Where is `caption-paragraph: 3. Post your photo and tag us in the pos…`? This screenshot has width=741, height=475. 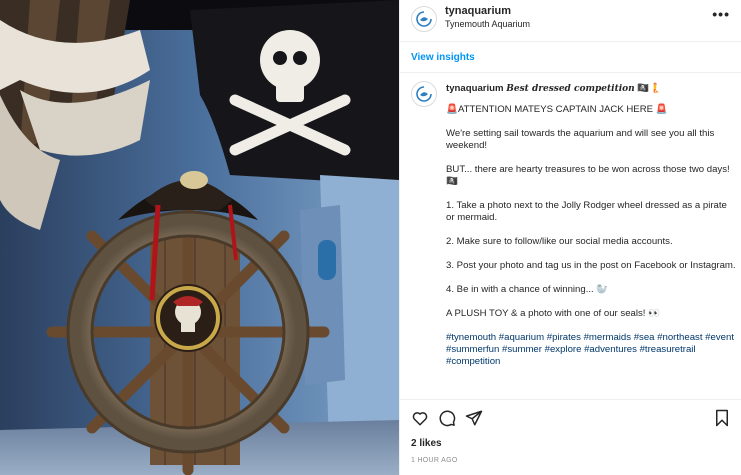 caption-paragraph: 3. Post your photo and tag us in the pos… is located at coordinates (591, 265).